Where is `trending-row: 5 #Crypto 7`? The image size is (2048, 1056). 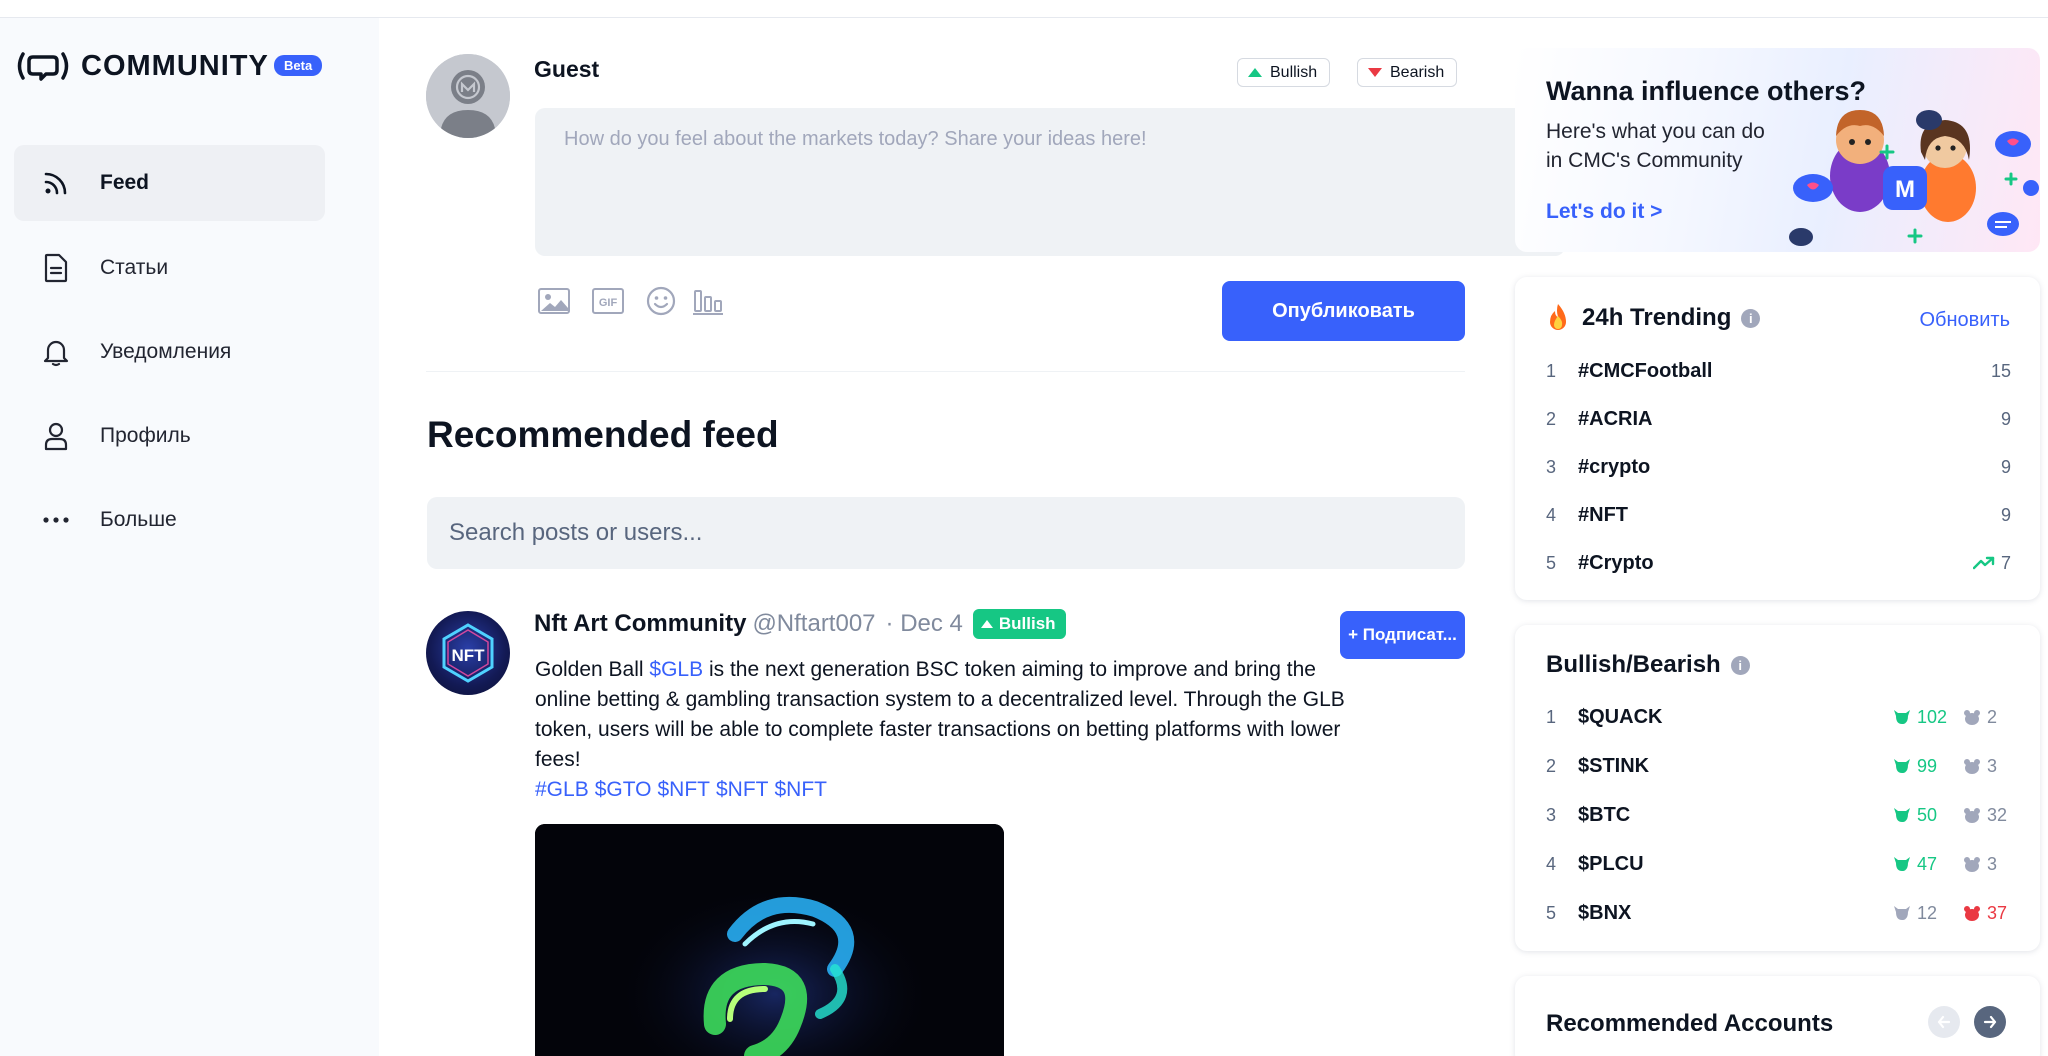
trending-row: 5 #Crypto 7 is located at coordinates (1778, 563).